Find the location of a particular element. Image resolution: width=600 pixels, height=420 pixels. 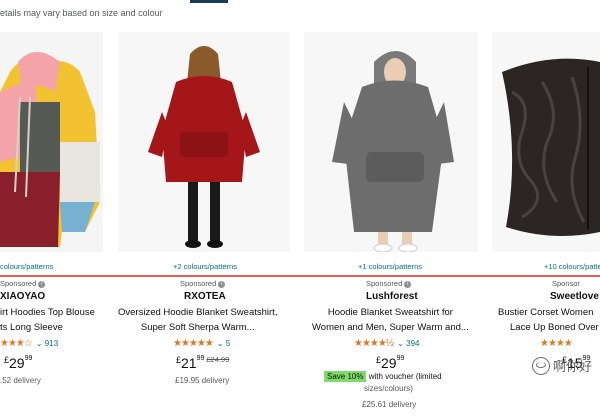

rating-count-2: ⌄ 5 is located at coordinates (223, 343).